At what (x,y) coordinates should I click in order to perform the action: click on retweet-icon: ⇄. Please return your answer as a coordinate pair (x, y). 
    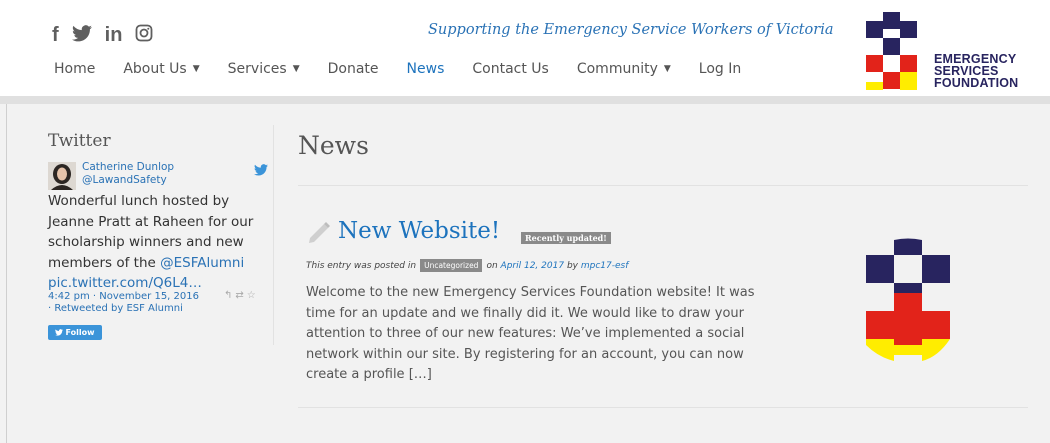
    Looking at the image, I should click on (240, 295).